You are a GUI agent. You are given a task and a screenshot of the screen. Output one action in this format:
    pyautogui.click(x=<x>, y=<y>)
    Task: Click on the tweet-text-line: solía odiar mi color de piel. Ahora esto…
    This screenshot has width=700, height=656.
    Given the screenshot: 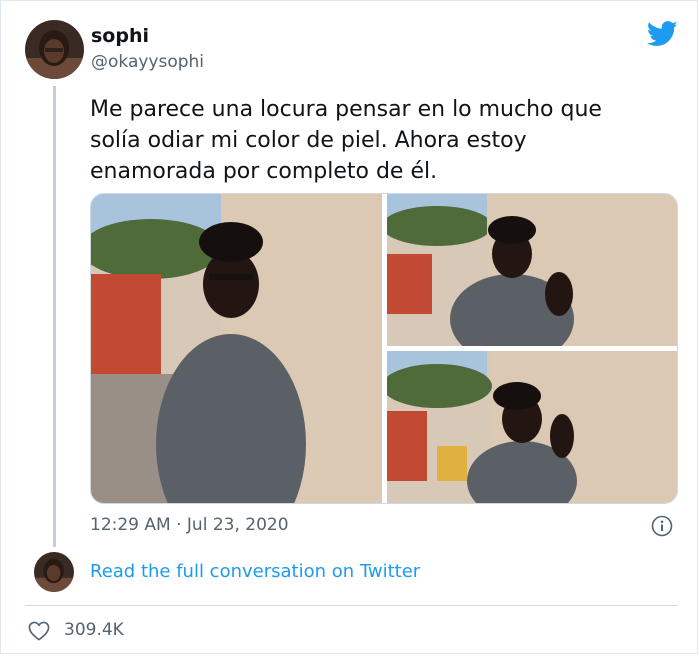 What is the action you would take?
    pyautogui.click(x=308, y=140)
    